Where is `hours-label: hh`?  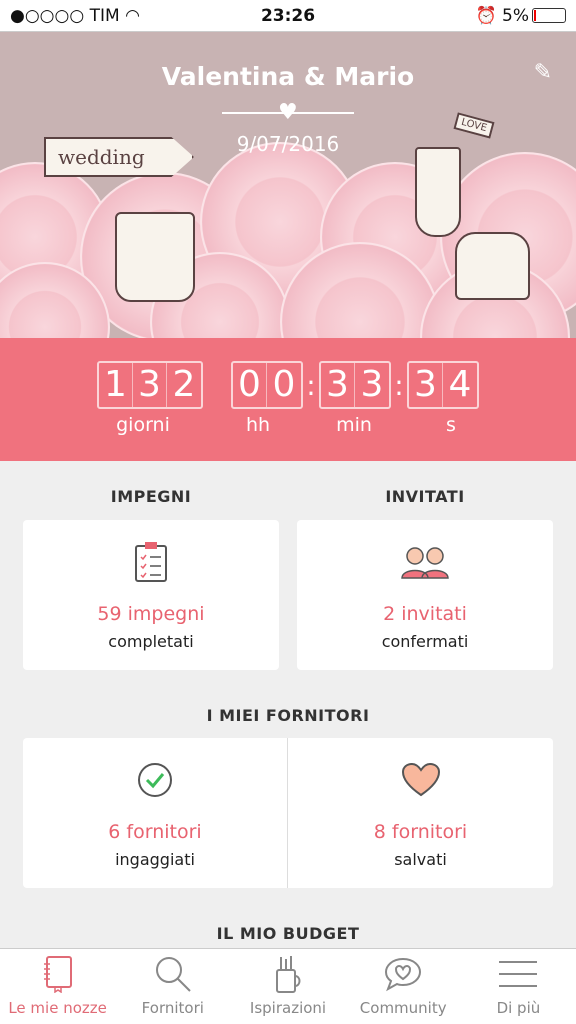 hours-label: hh is located at coordinates (258, 425).